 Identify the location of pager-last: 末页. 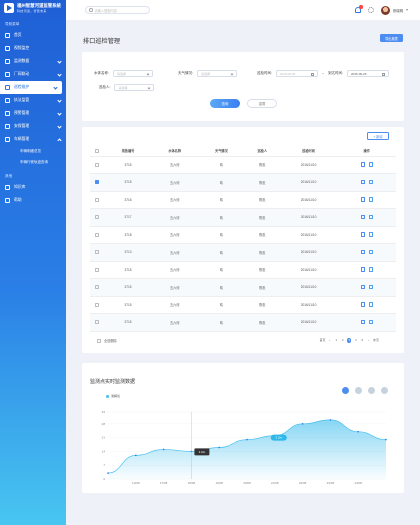
(376, 340).